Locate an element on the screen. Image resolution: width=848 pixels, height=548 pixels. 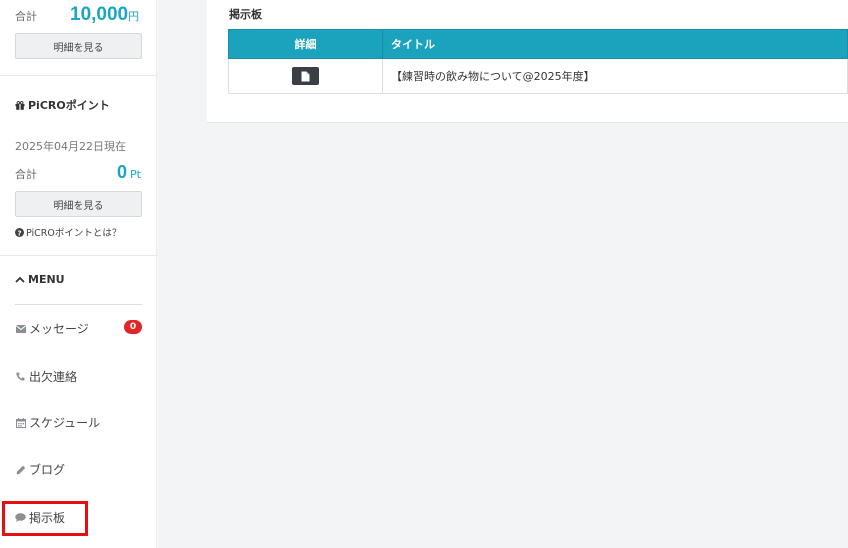
picro-title-text: PiCROポイント is located at coordinates (69, 105).